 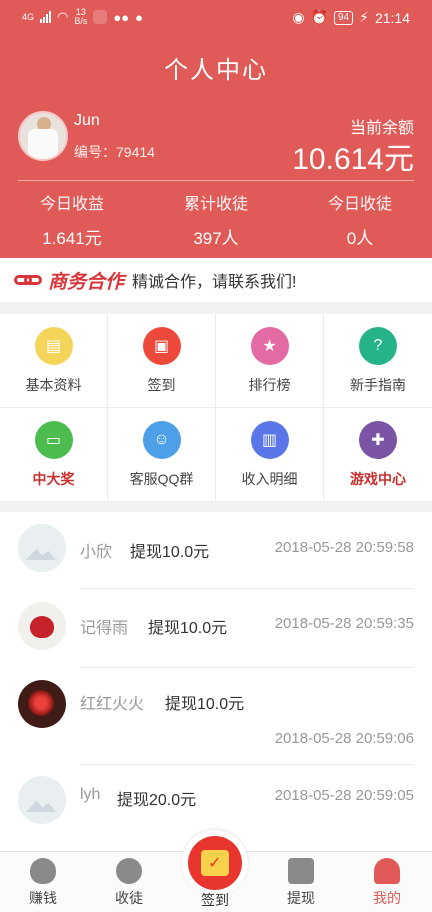 What do you see at coordinates (353, 159) in the screenshot?
I see `balance-value: 10.614元` at bounding box center [353, 159].